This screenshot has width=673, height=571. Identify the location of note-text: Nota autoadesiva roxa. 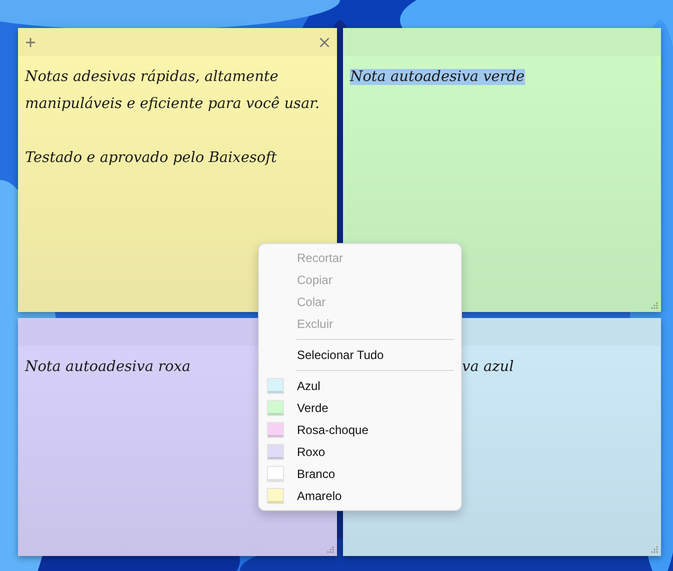
(108, 367).